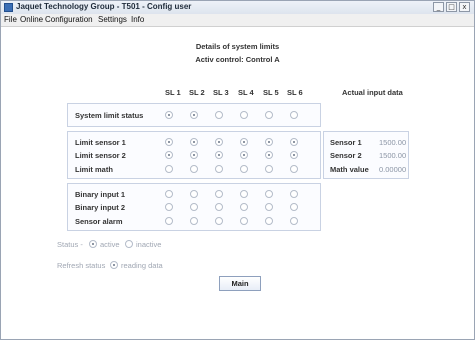 The height and width of the screenshot is (340, 475). Describe the element at coordinates (99, 221) in the screenshot. I see `row-label: Sensor alarm` at that location.